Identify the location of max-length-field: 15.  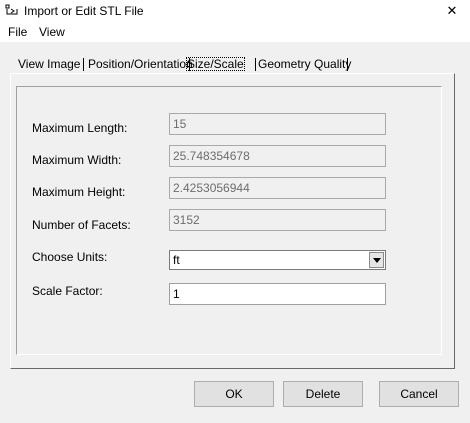
(277, 124).